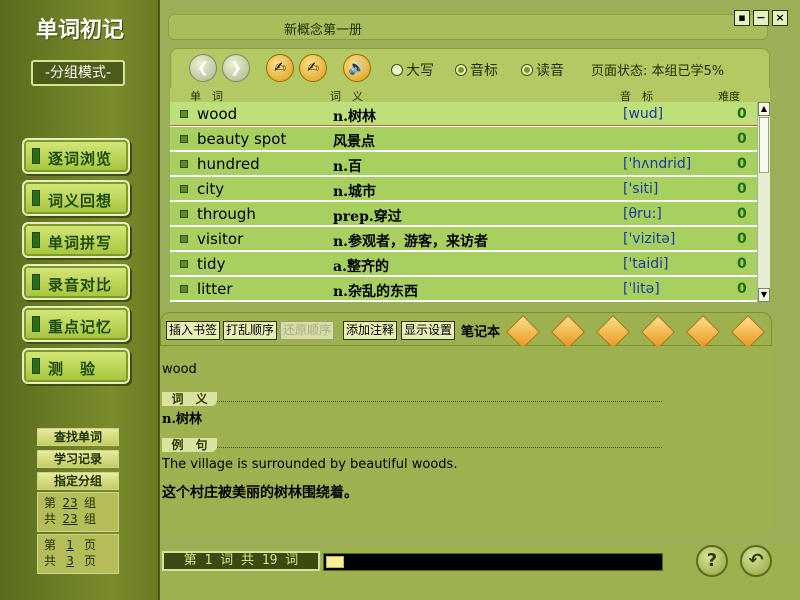 This screenshot has height=600, width=800. Describe the element at coordinates (493, 562) in the screenshot. I see `progress-bar` at that location.